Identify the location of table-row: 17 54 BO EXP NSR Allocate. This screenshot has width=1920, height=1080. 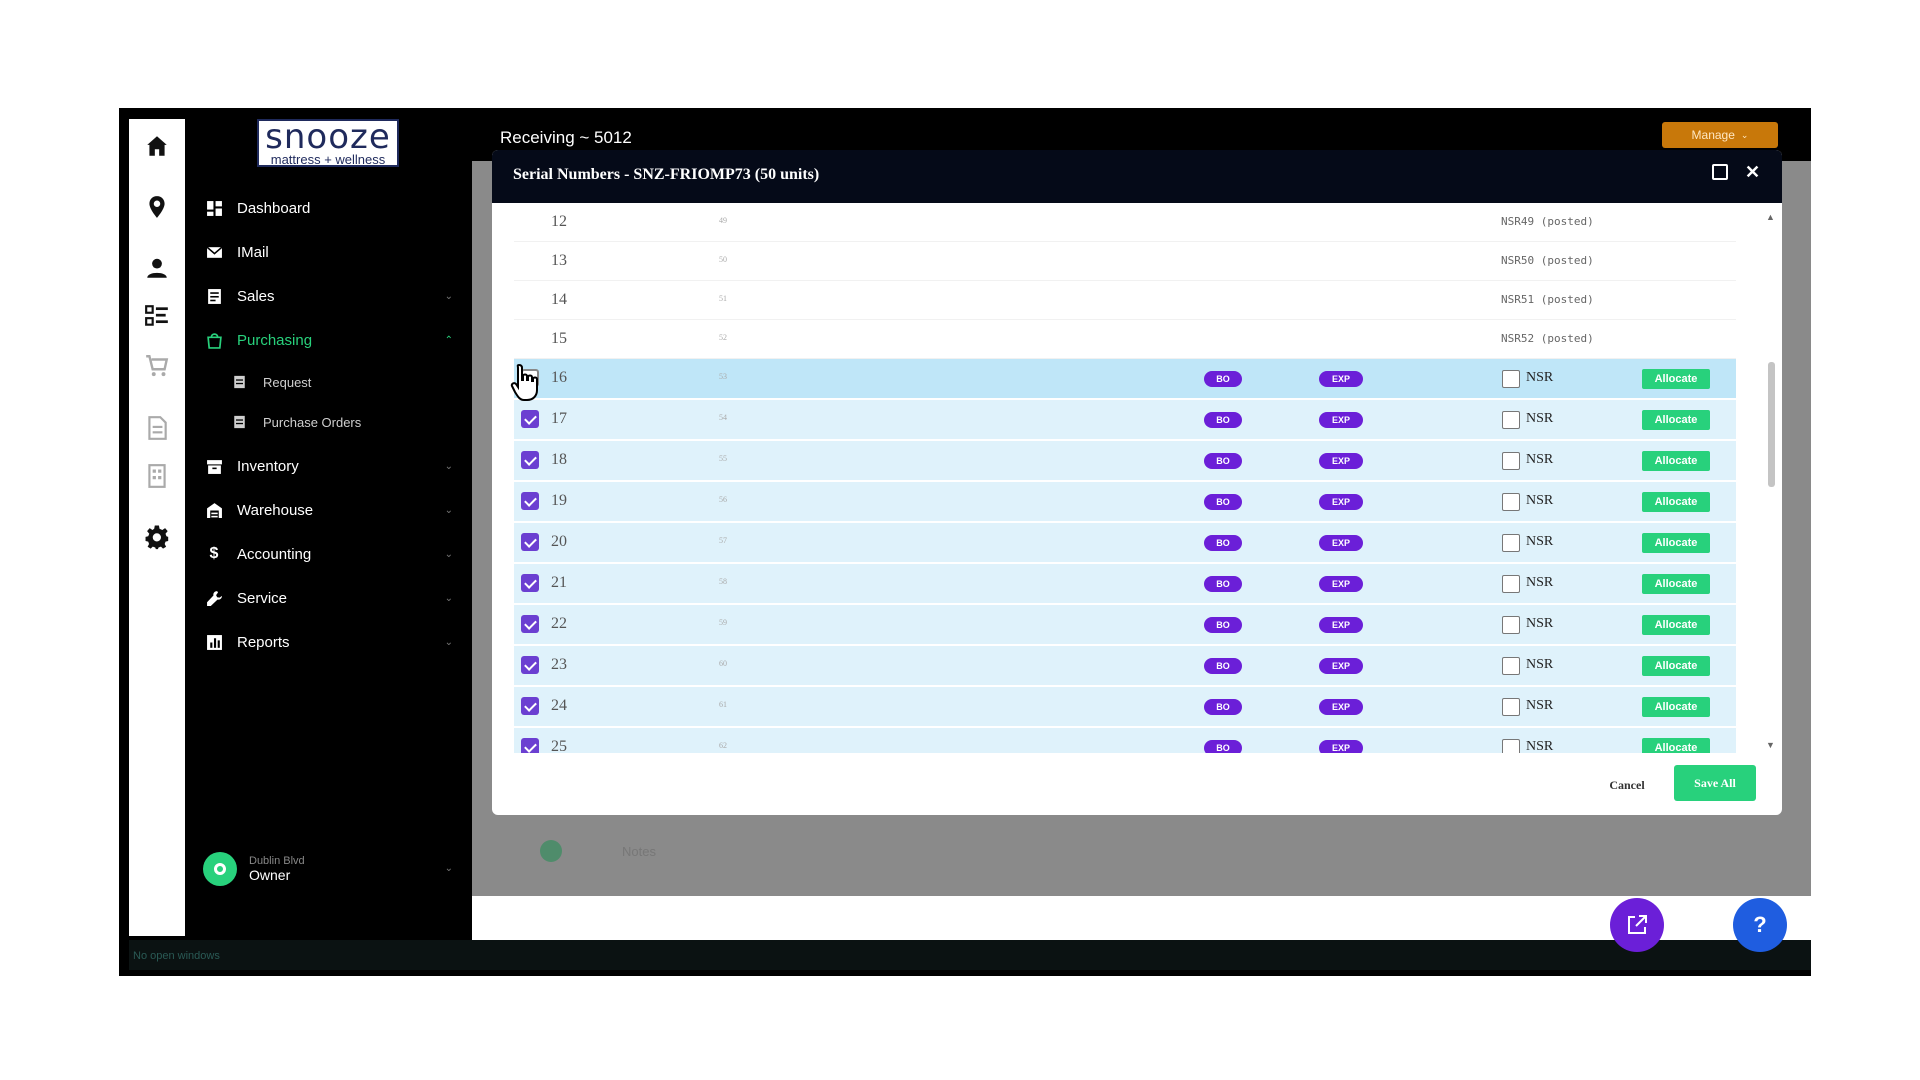
(1125, 419).